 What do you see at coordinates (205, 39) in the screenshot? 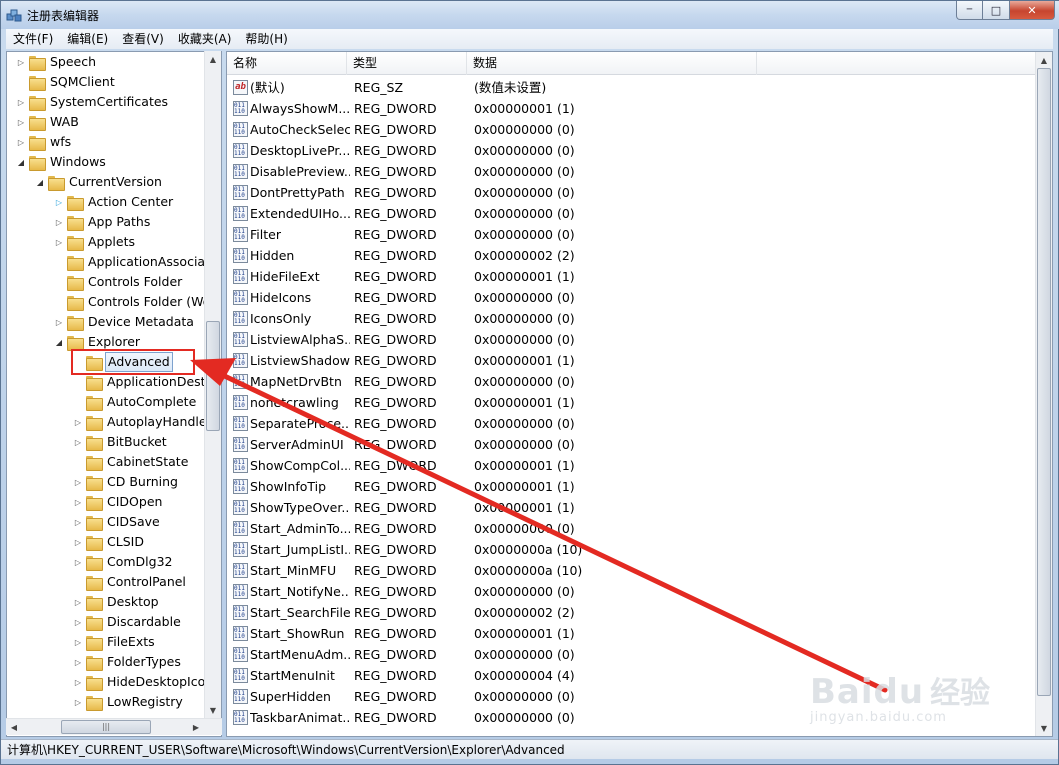
I see `menu-favorites: 收藏夹(A)` at bounding box center [205, 39].